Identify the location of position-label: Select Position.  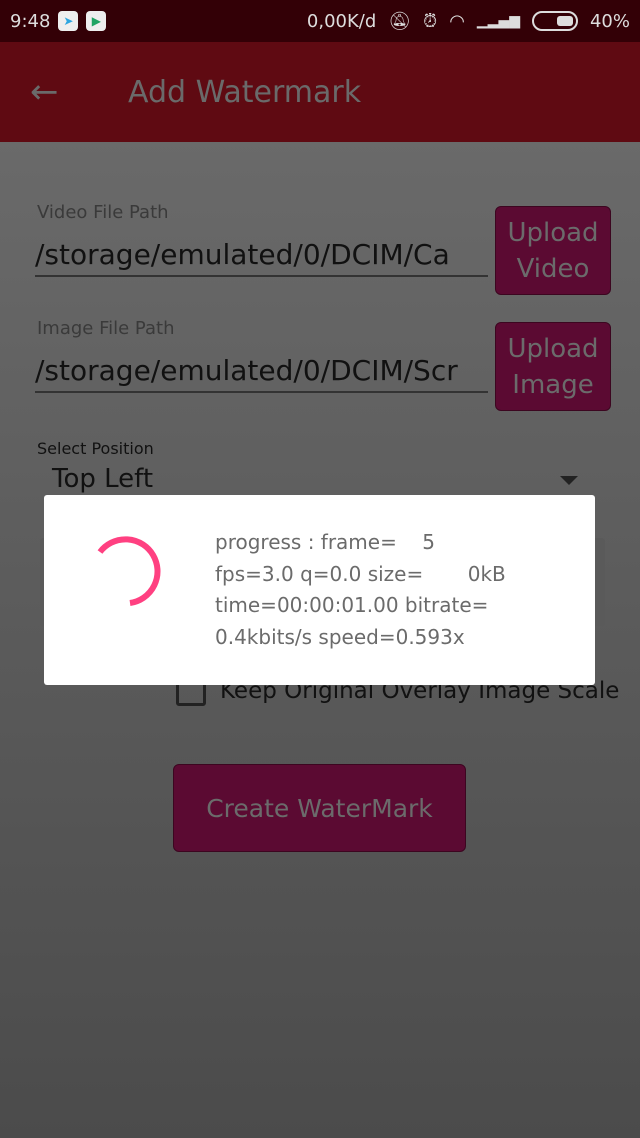
(95, 448).